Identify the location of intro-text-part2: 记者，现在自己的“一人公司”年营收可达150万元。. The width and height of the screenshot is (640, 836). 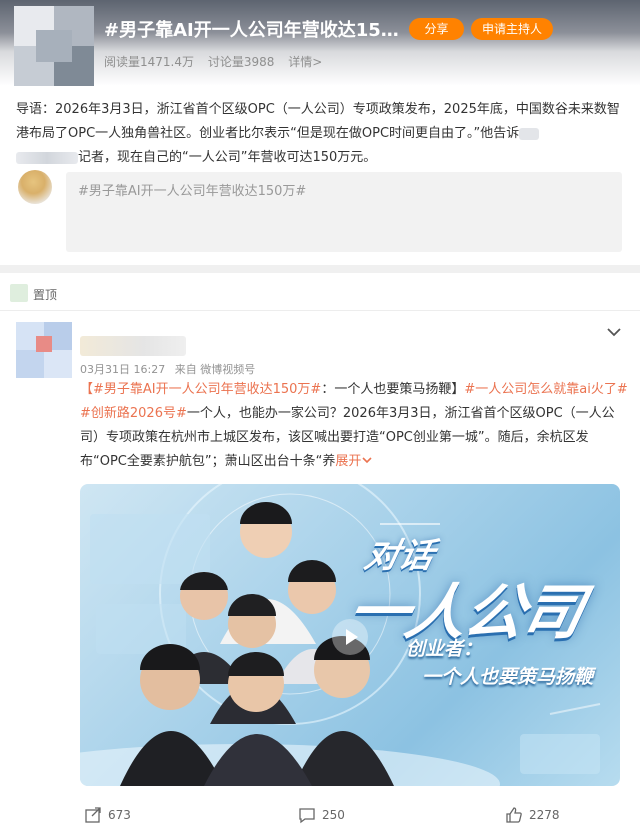
(227, 157).